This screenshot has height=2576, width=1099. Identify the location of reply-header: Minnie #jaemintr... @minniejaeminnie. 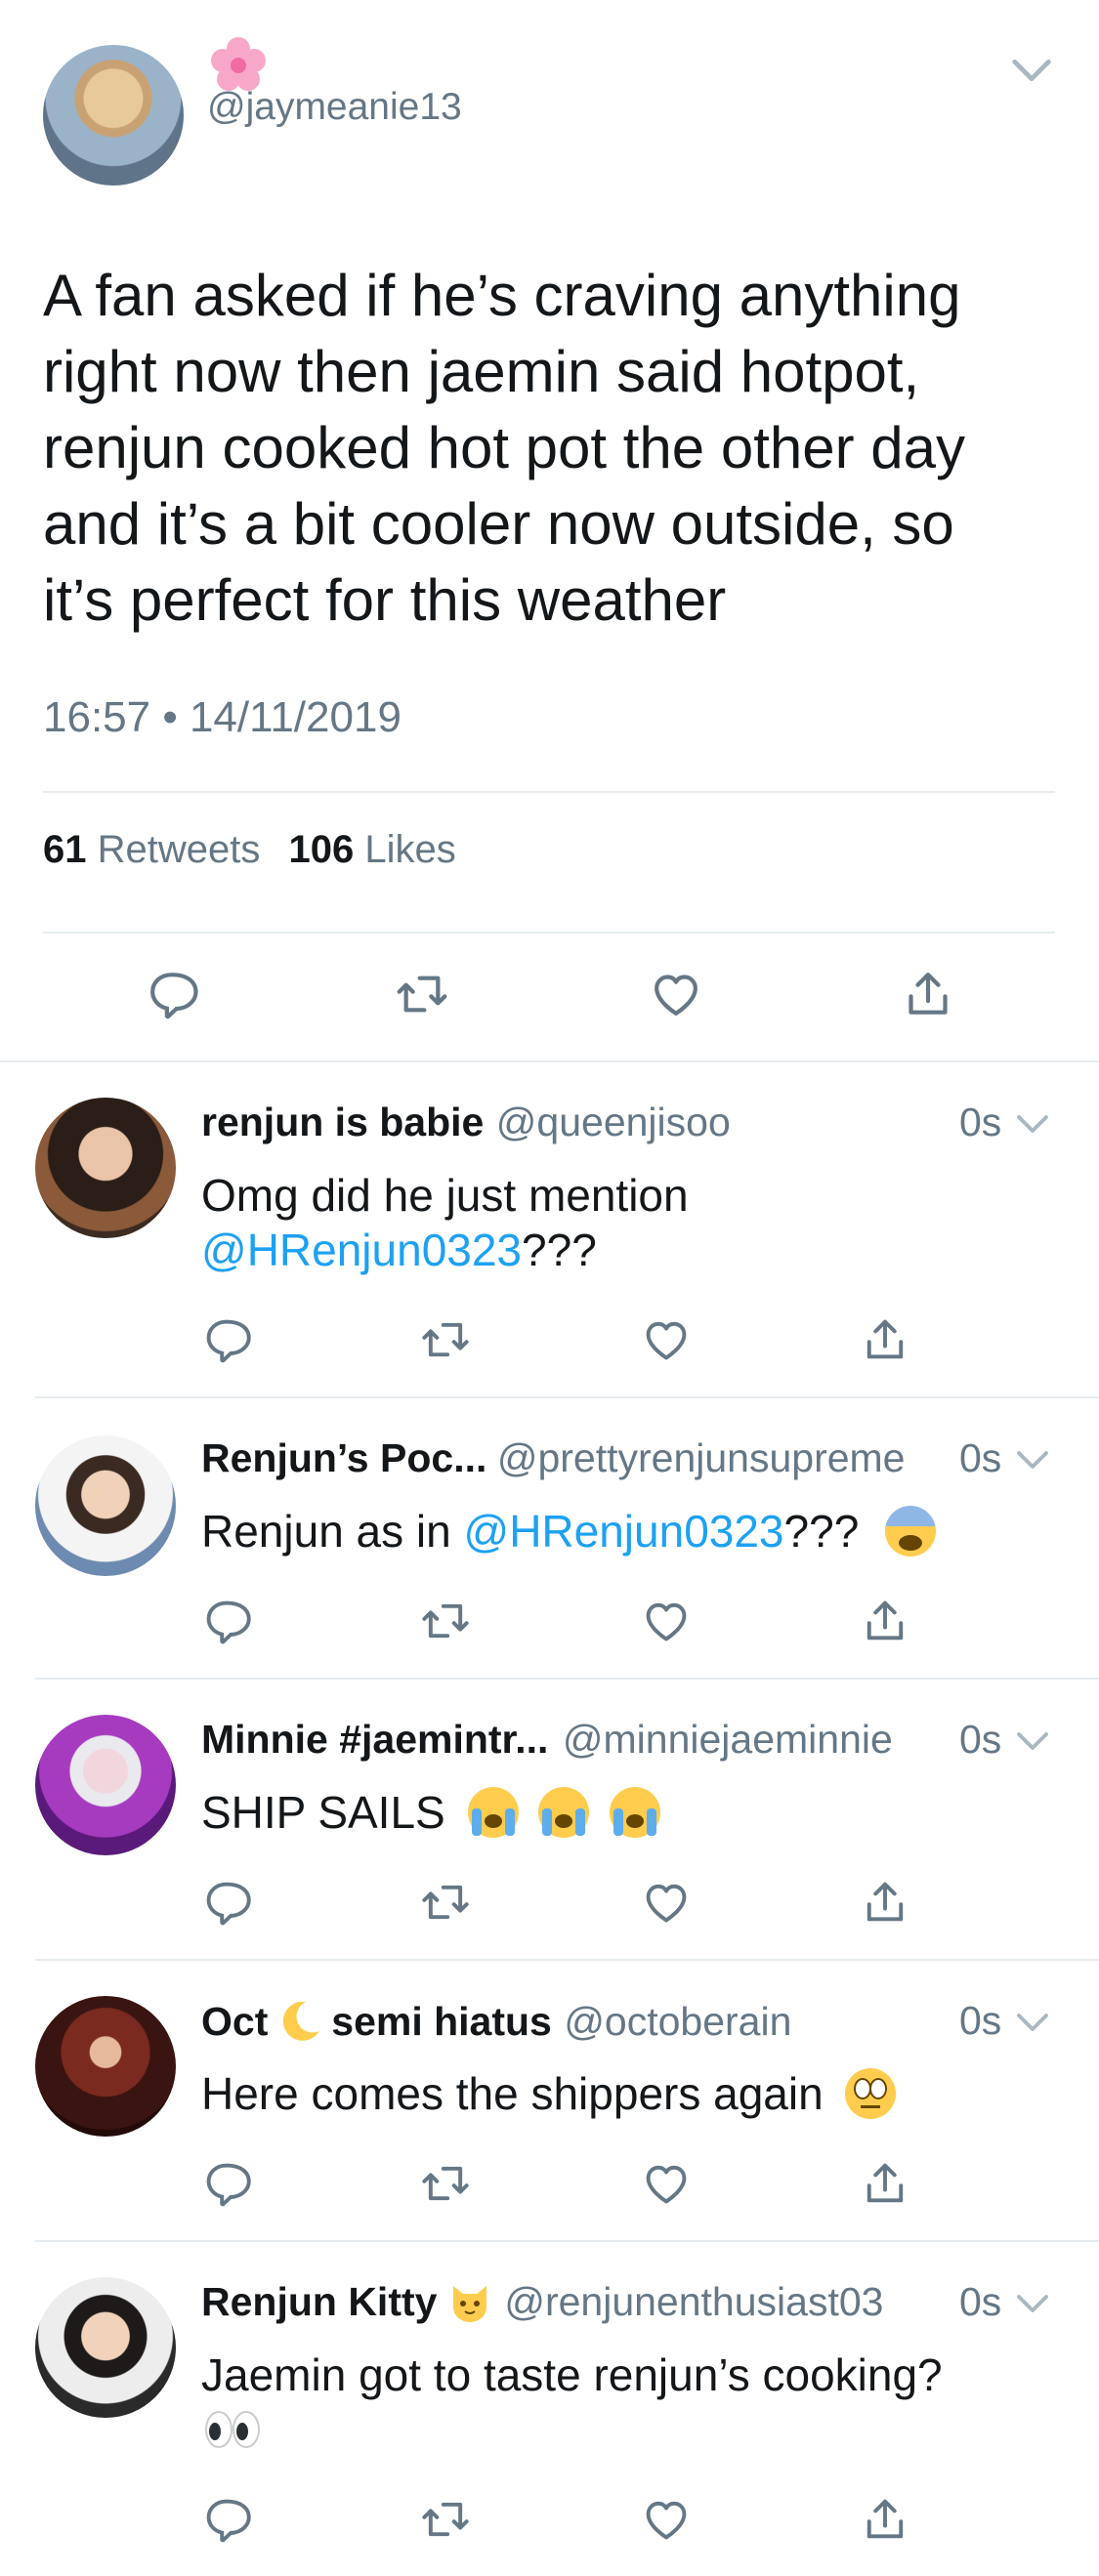
(547, 1740).